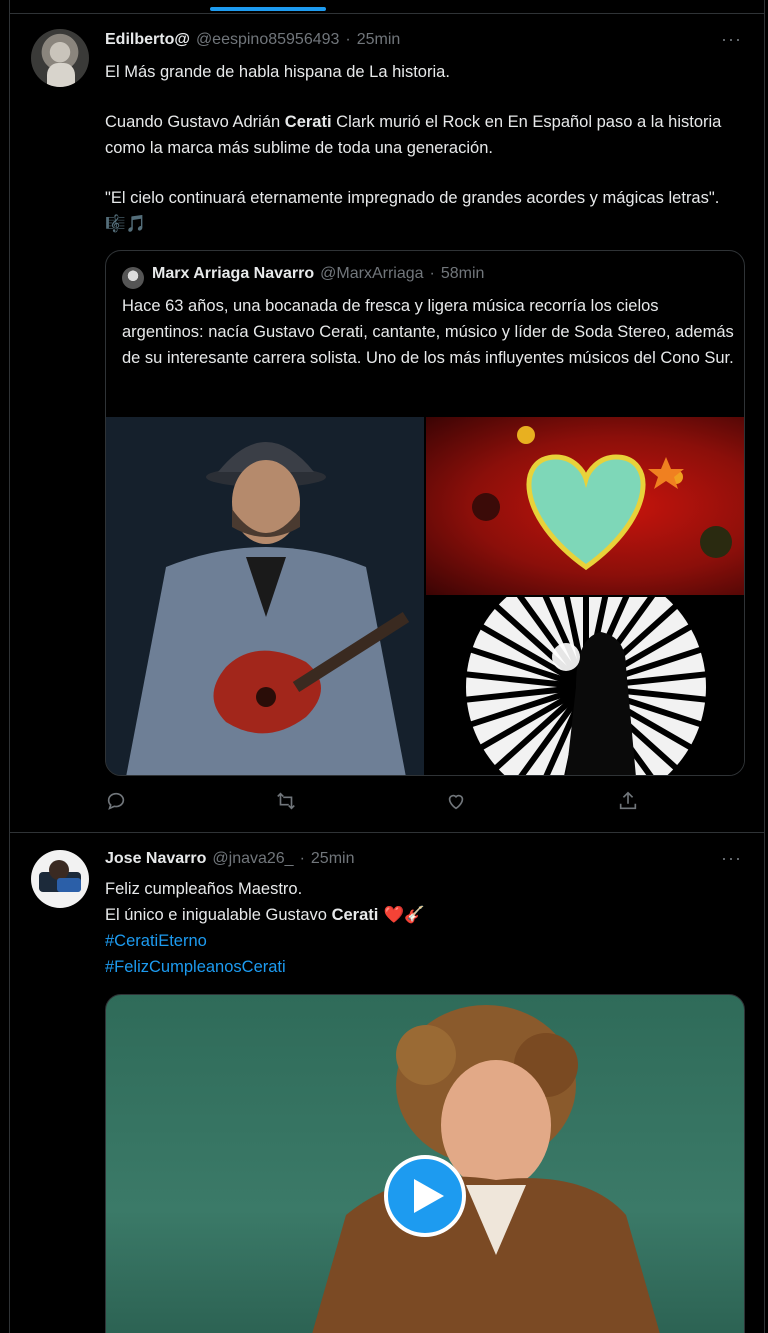 Image resolution: width=768 pixels, height=1333 pixels. I want to click on hashtag-link: #CeratiEterno, so click(430, 941).